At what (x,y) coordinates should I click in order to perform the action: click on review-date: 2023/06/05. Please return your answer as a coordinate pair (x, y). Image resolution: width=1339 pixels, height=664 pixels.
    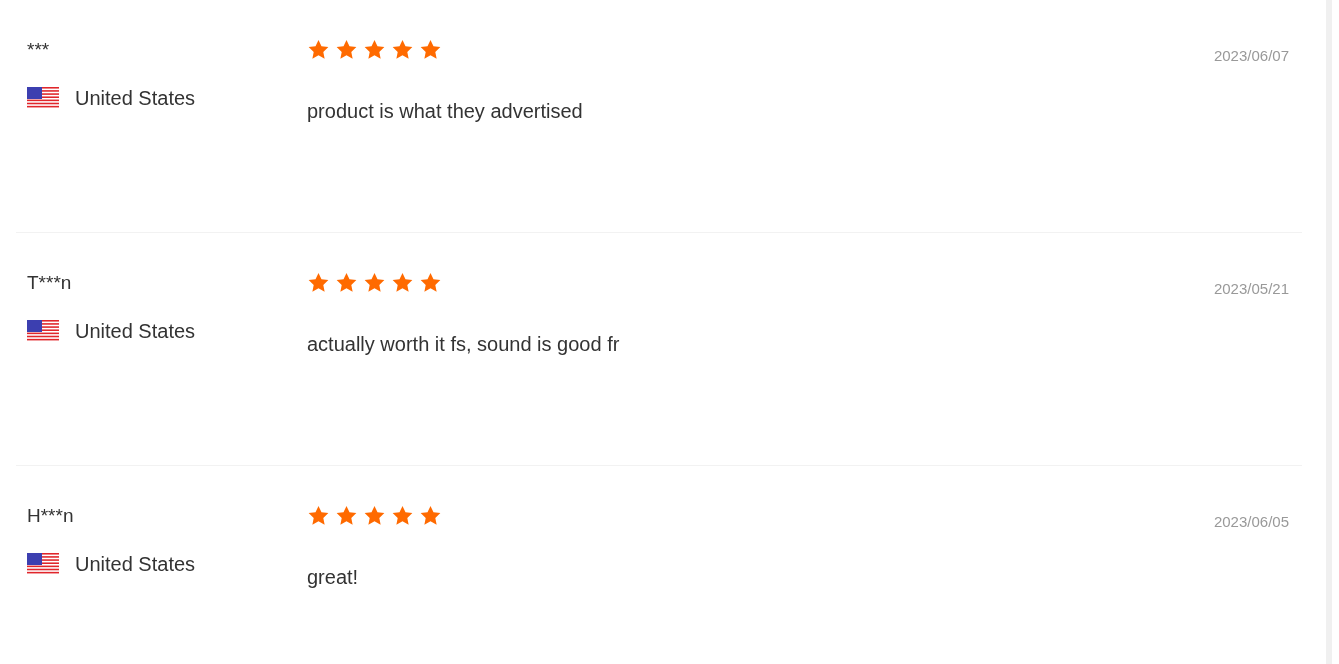
    Looking at the image, I should click on (1251, 522).